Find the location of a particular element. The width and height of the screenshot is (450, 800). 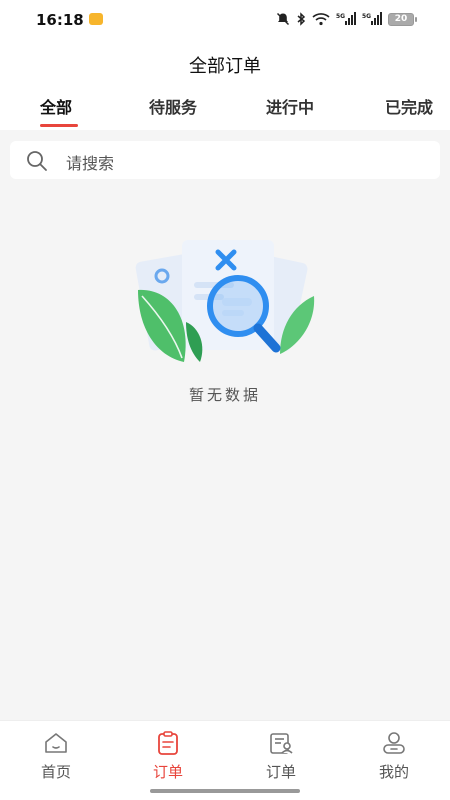

header: 全部订单 全部 待服务 进行中 已完成 is located at coordinates (225, 85).